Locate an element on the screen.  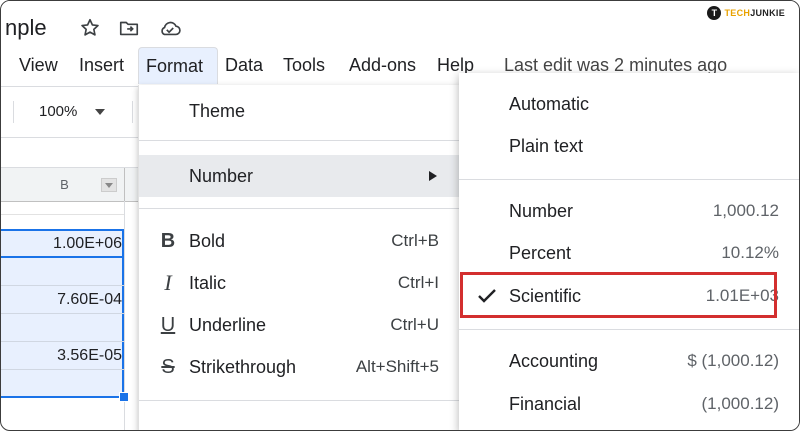
techjunkie-logo-icon: T is located at coordinates (714, 13).